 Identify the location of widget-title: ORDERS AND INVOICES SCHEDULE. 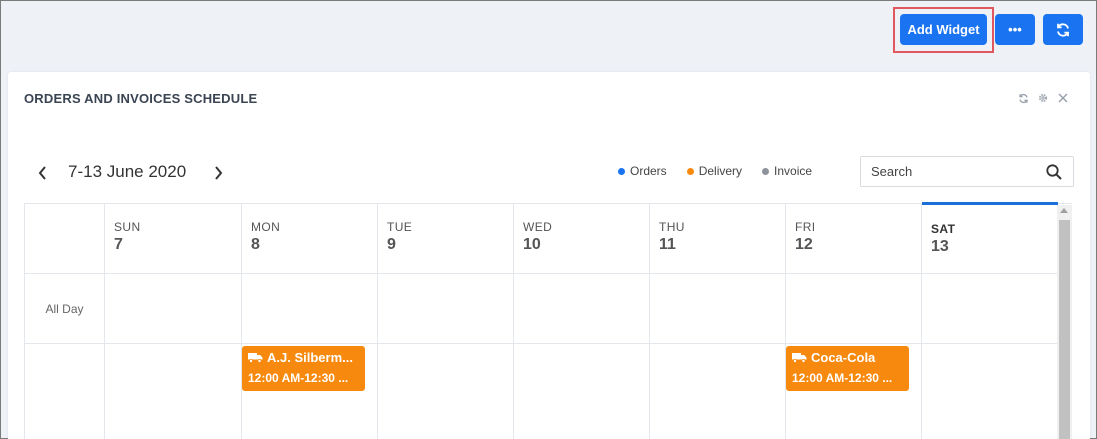
(141, 98).